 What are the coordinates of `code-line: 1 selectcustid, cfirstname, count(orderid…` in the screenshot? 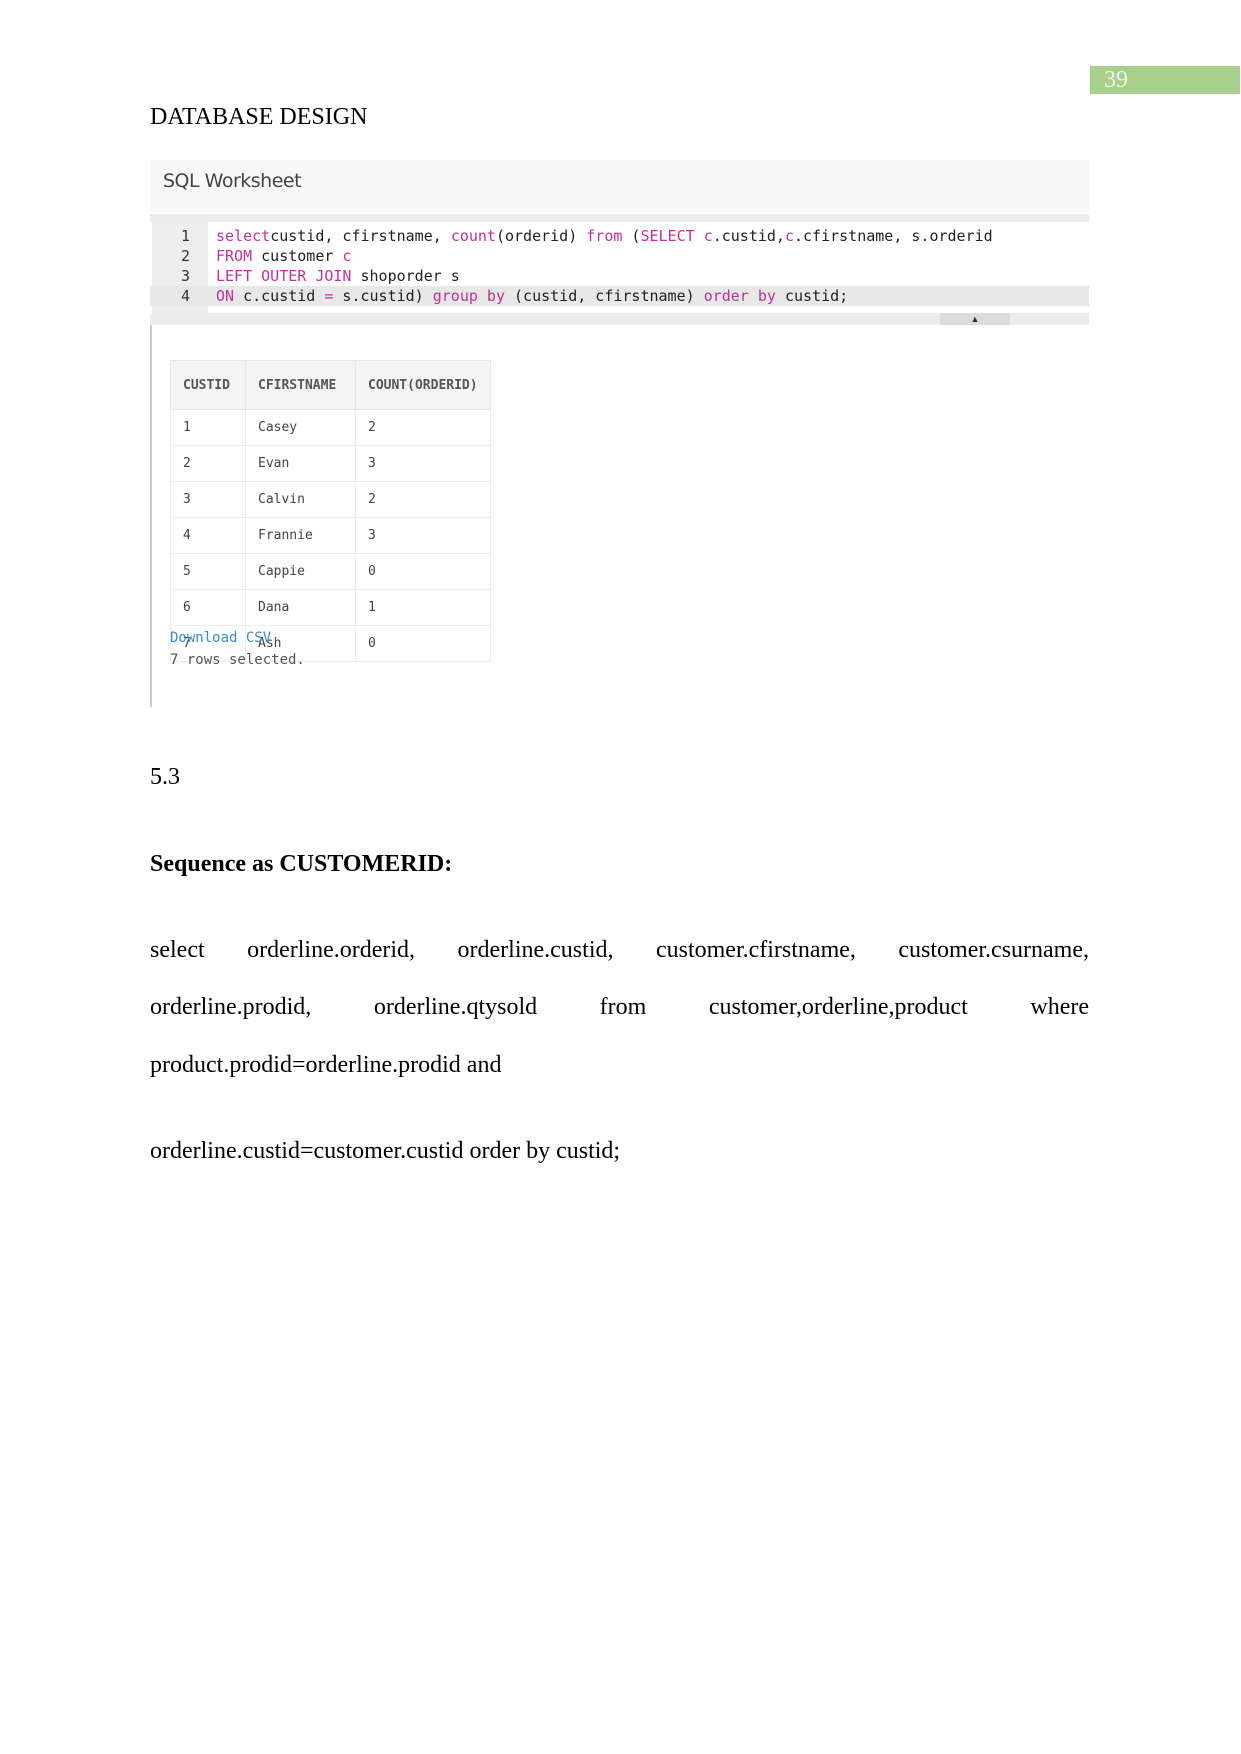 It's located at (619, 236).